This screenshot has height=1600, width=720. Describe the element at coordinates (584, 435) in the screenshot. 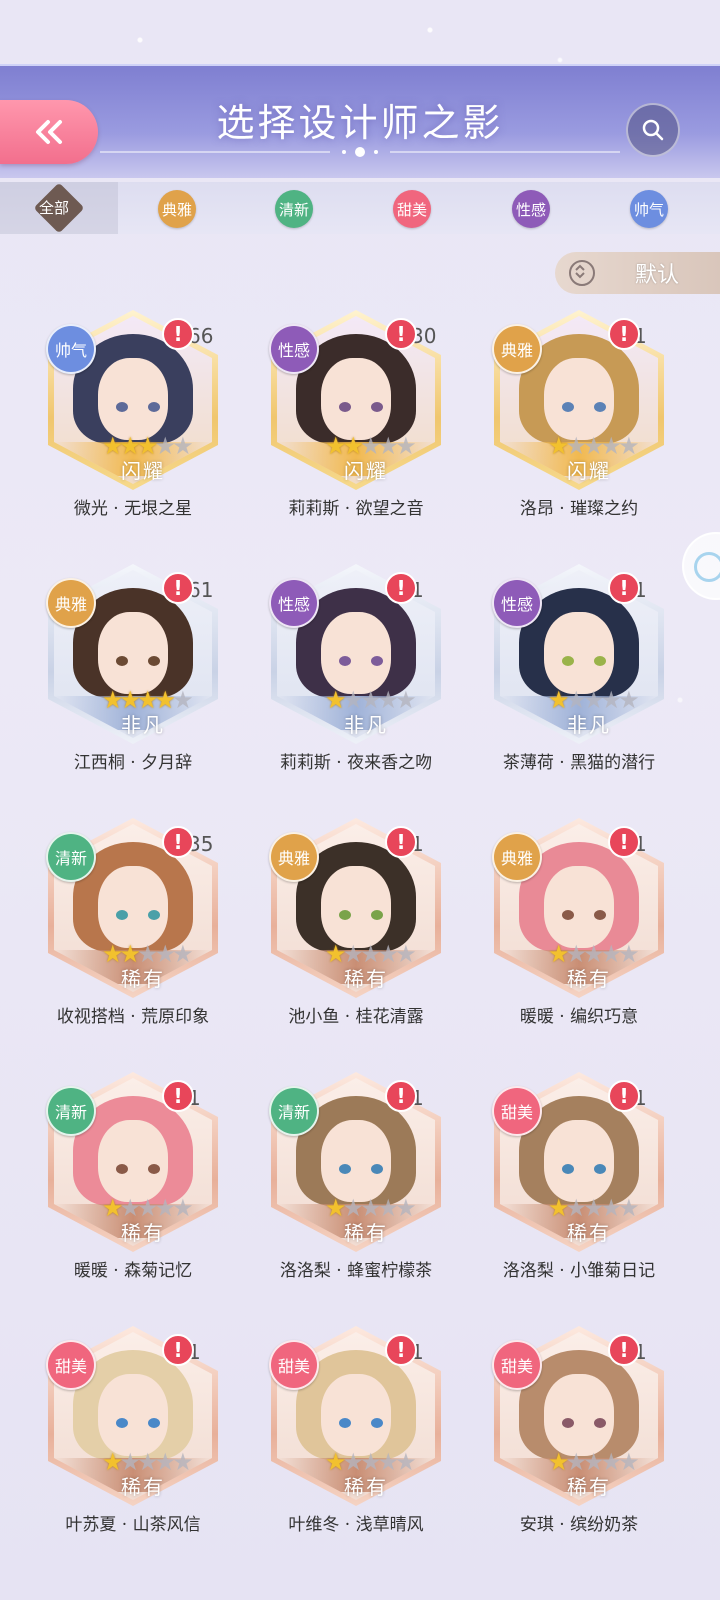

I see `designer-card: ★★★★★ 闪耀 典雅 ! 1 洛昂 · 璀璨之约` at that location.